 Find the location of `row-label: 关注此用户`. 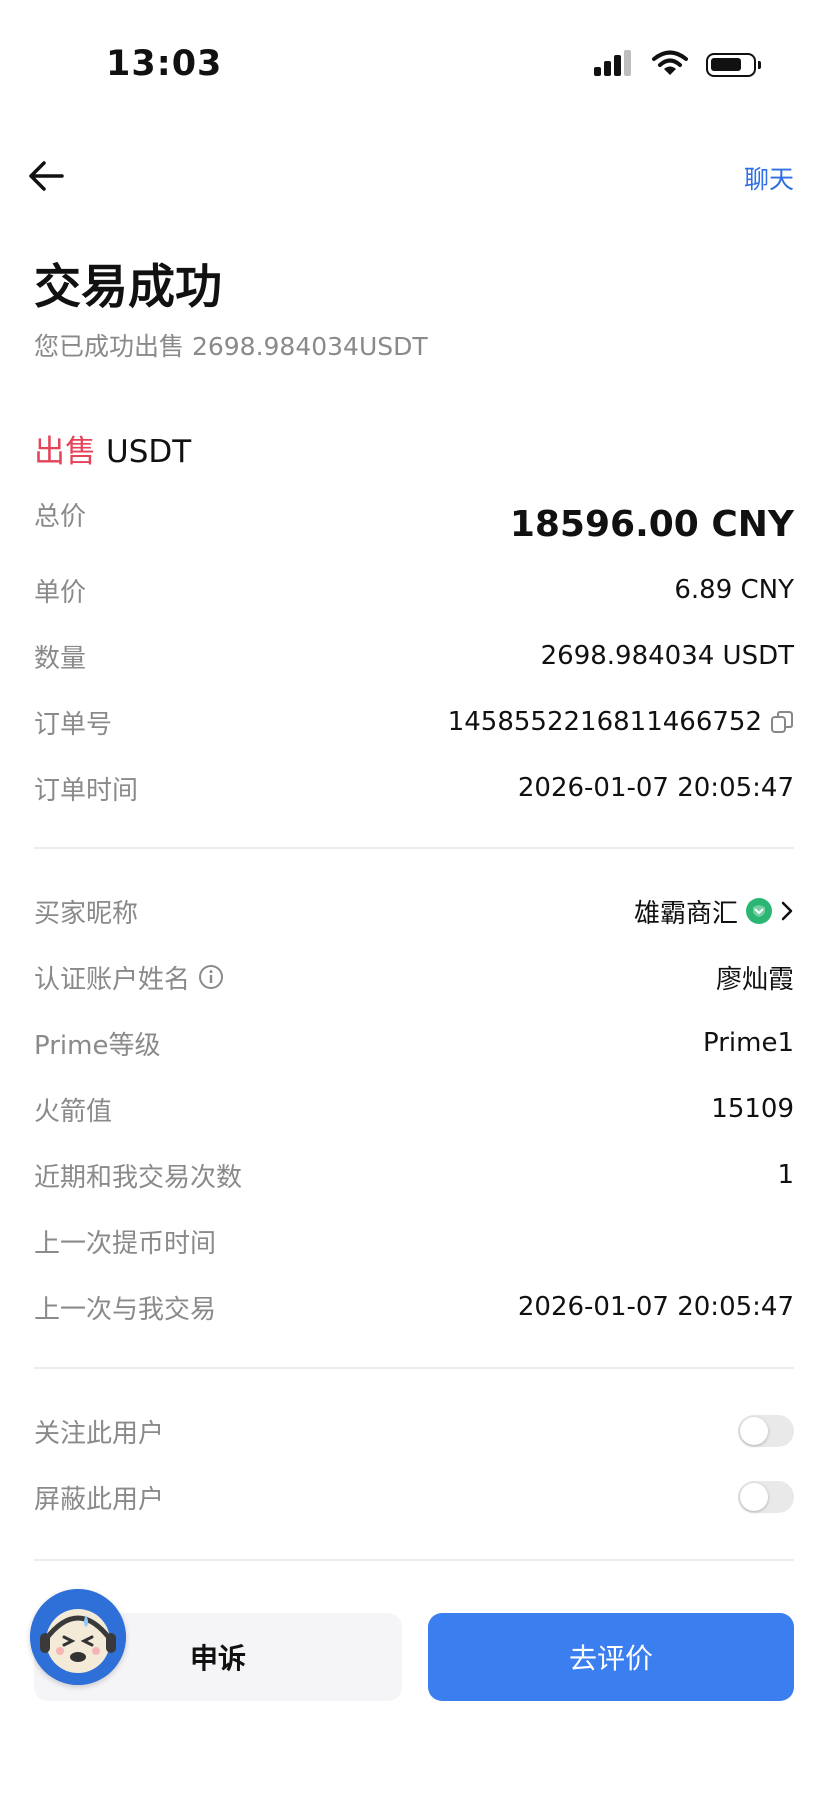

row-label: 关注此用户 is located at coordinates (99, 1433).